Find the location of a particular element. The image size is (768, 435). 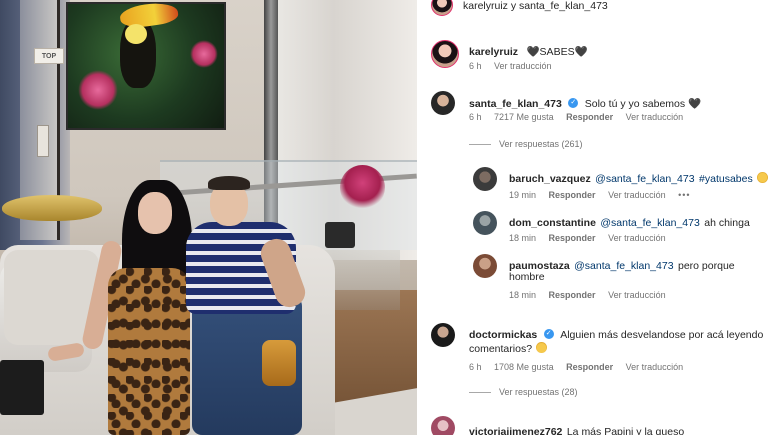

more-options-icon: ••• is located at coordinates (684, 195).